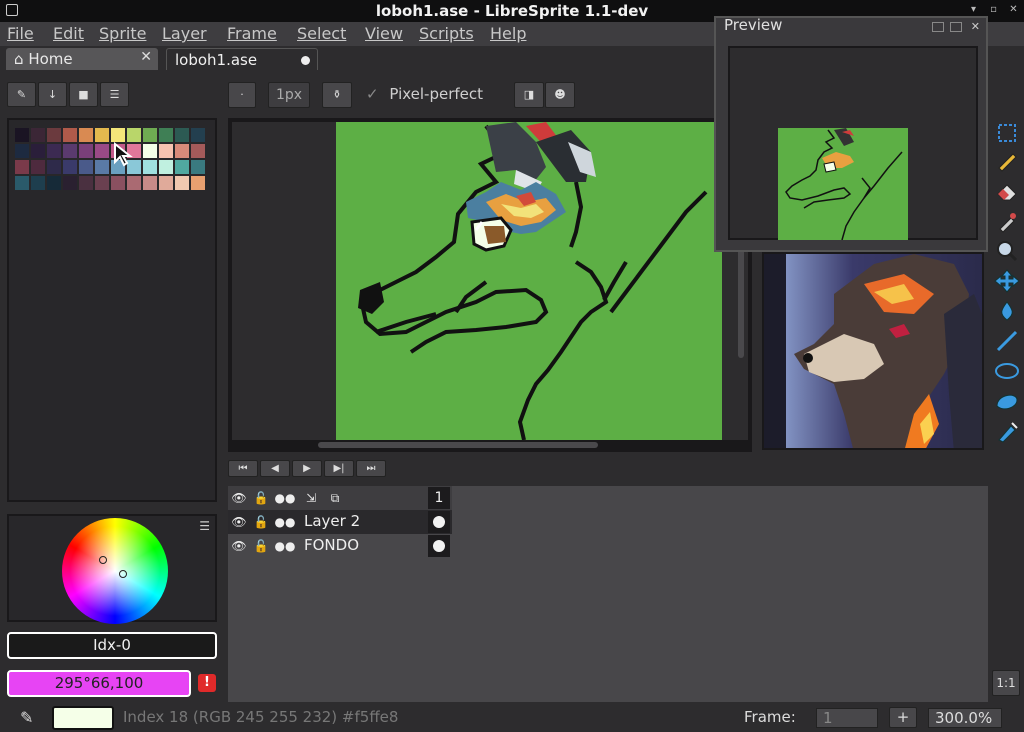  Describe the element at coordinates (1007, 371) in the screenshot. I see `ellipse-tool` at that location.